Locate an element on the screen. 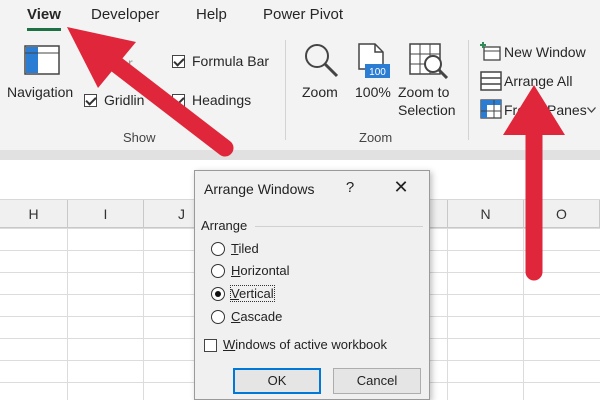 The height and width of the screenshot is (400, 600). new-window-icon is located at coordinates (490, 51).